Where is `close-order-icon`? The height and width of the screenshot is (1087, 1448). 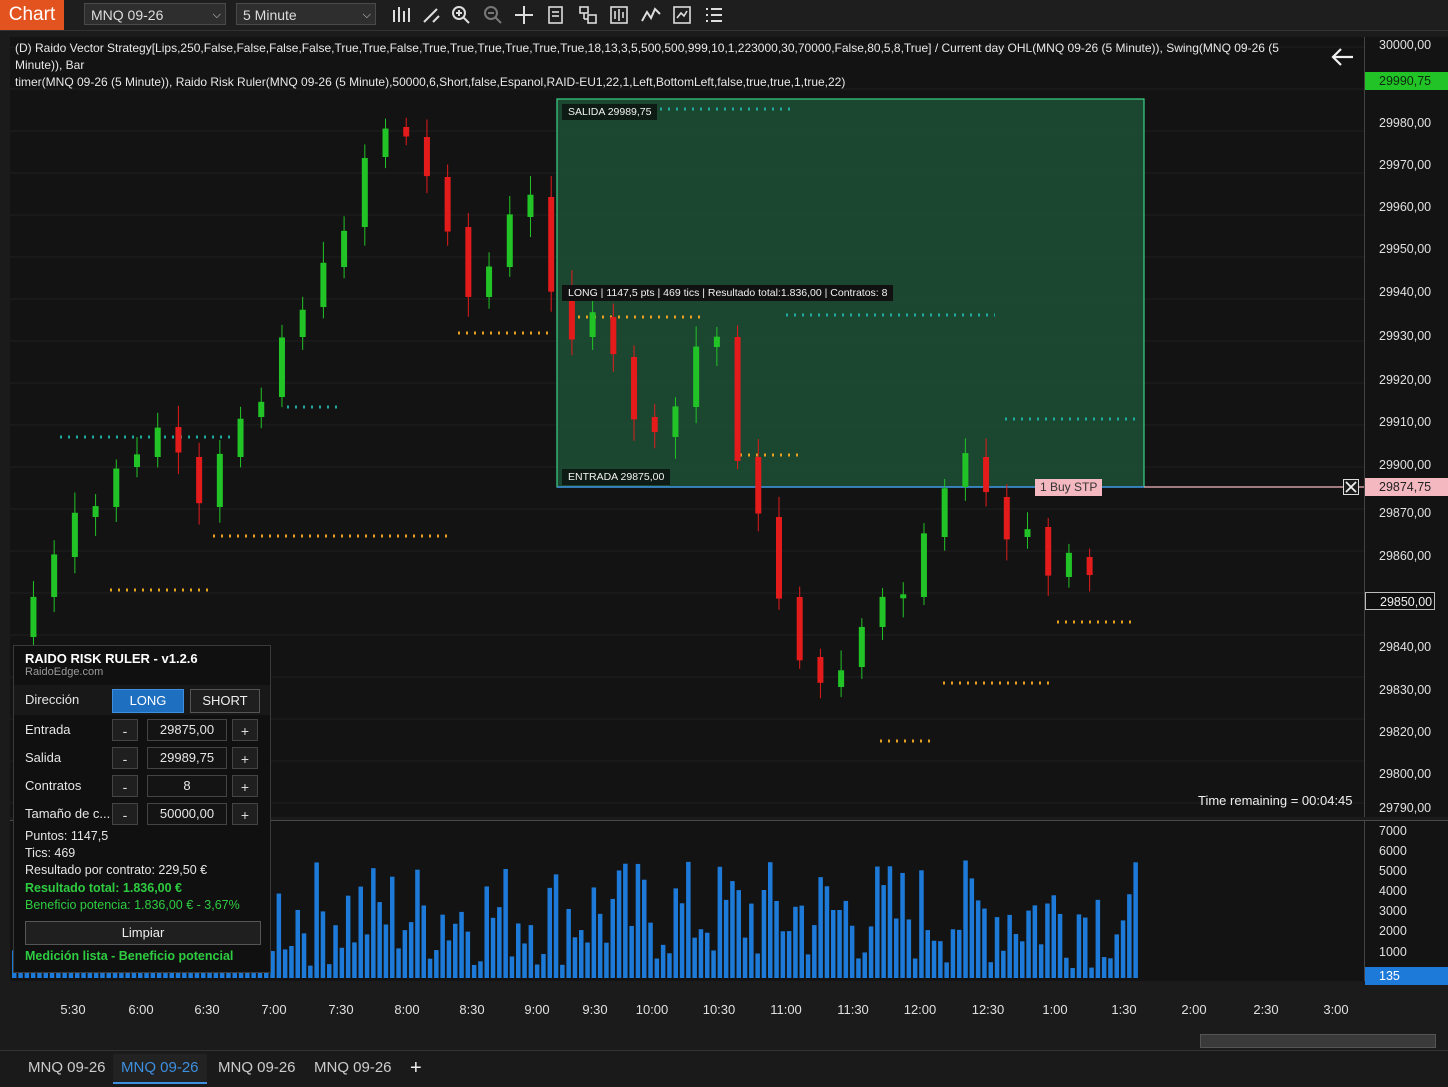 close-order-icon is located at coordinates (1351, 487).